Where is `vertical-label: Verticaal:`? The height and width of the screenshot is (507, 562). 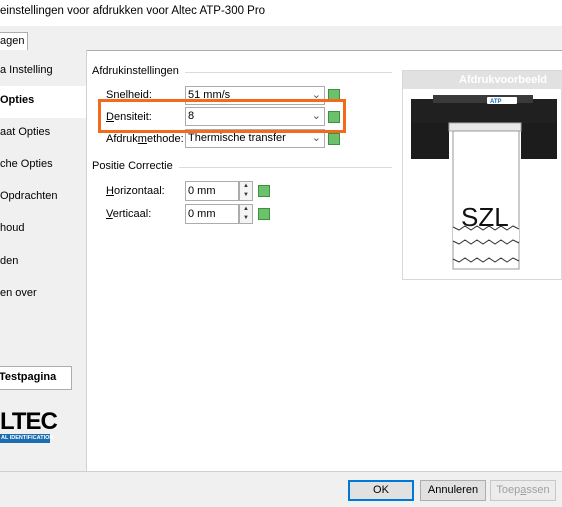
vertical-label: Verticaal: is located at coordinates (129, 214).